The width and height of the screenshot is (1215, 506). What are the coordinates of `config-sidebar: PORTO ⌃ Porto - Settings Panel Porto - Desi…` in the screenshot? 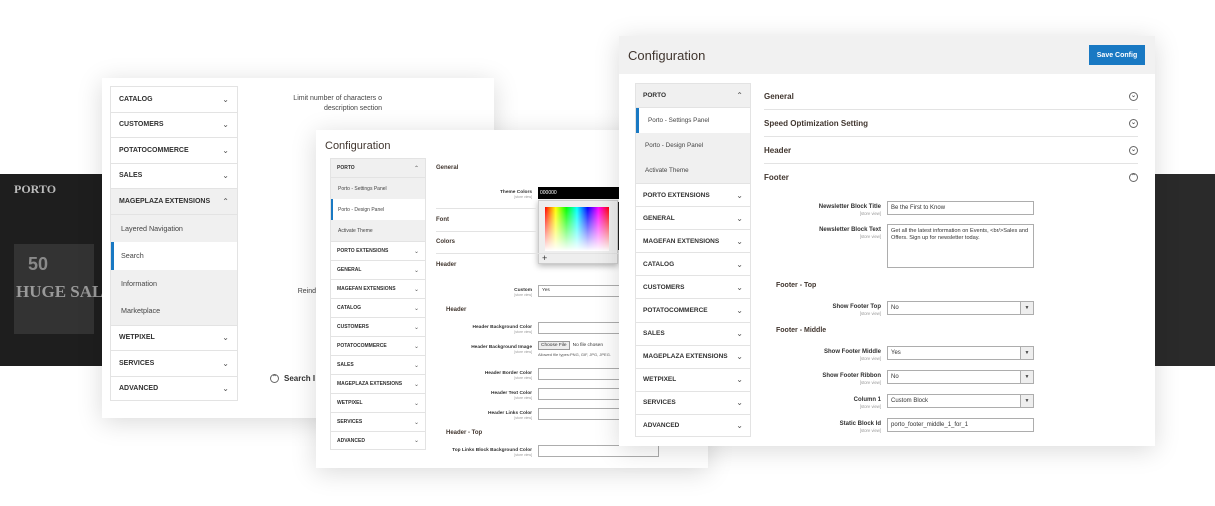 It's located at (378, 304).